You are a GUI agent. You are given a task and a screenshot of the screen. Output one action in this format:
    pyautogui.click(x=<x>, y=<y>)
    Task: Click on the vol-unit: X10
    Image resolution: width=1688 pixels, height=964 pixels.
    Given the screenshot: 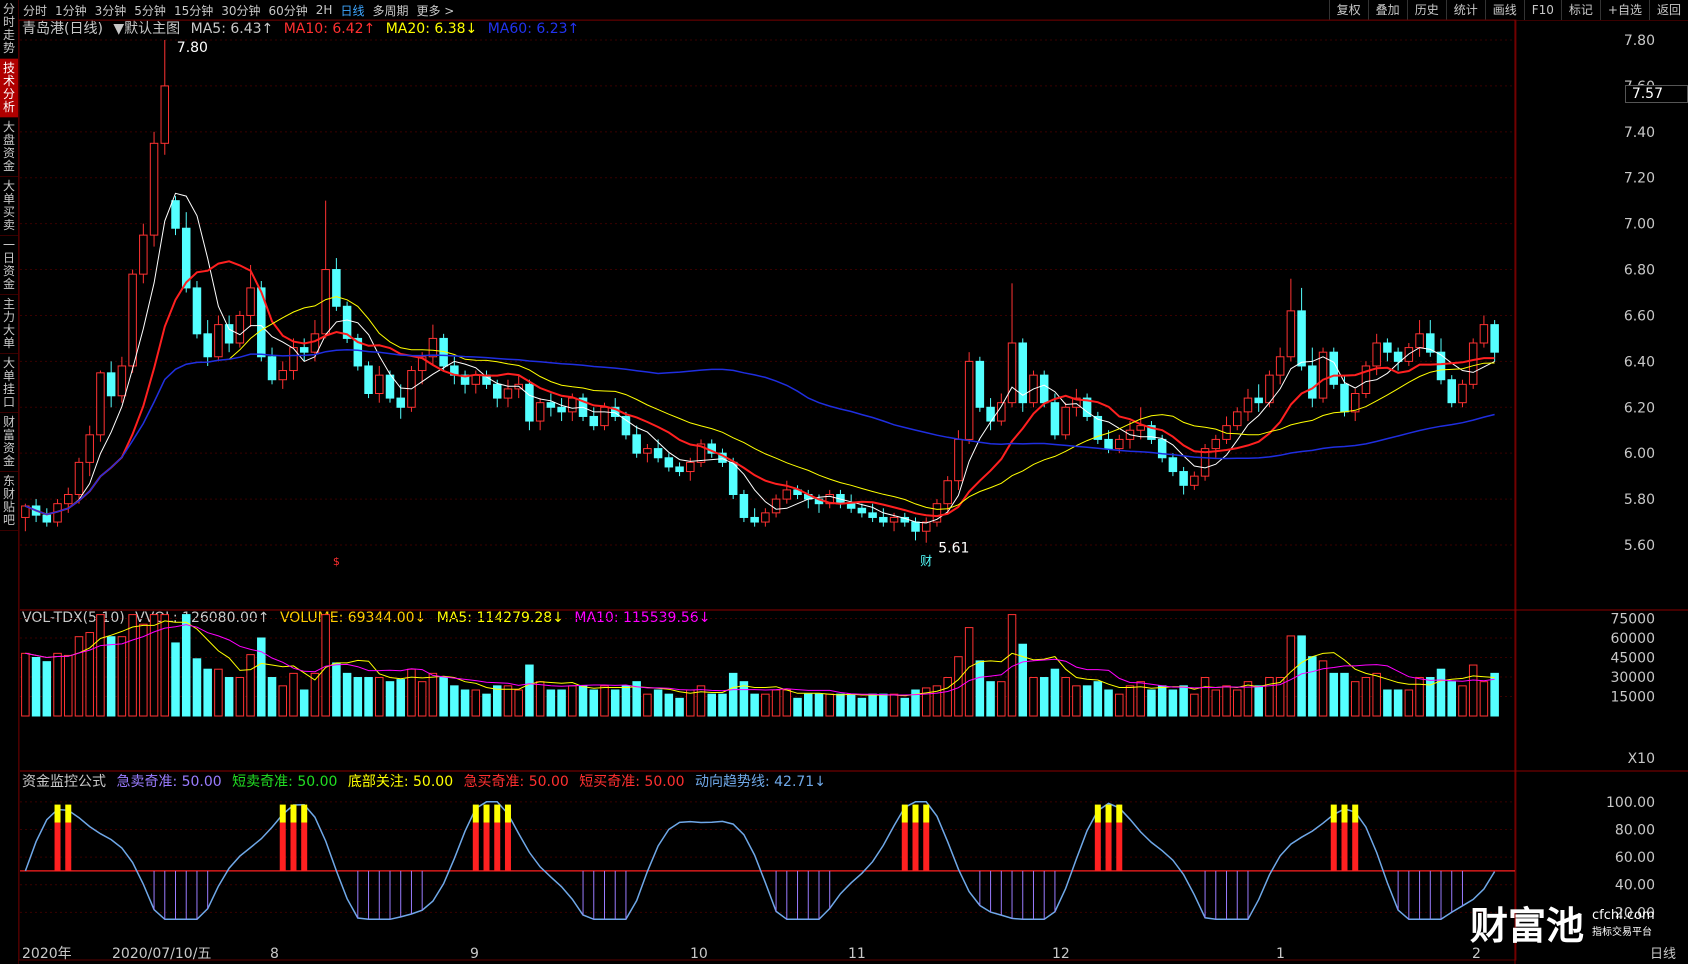 What is the action you would take?
    pyautogui.click(x=1641, y=759)
    